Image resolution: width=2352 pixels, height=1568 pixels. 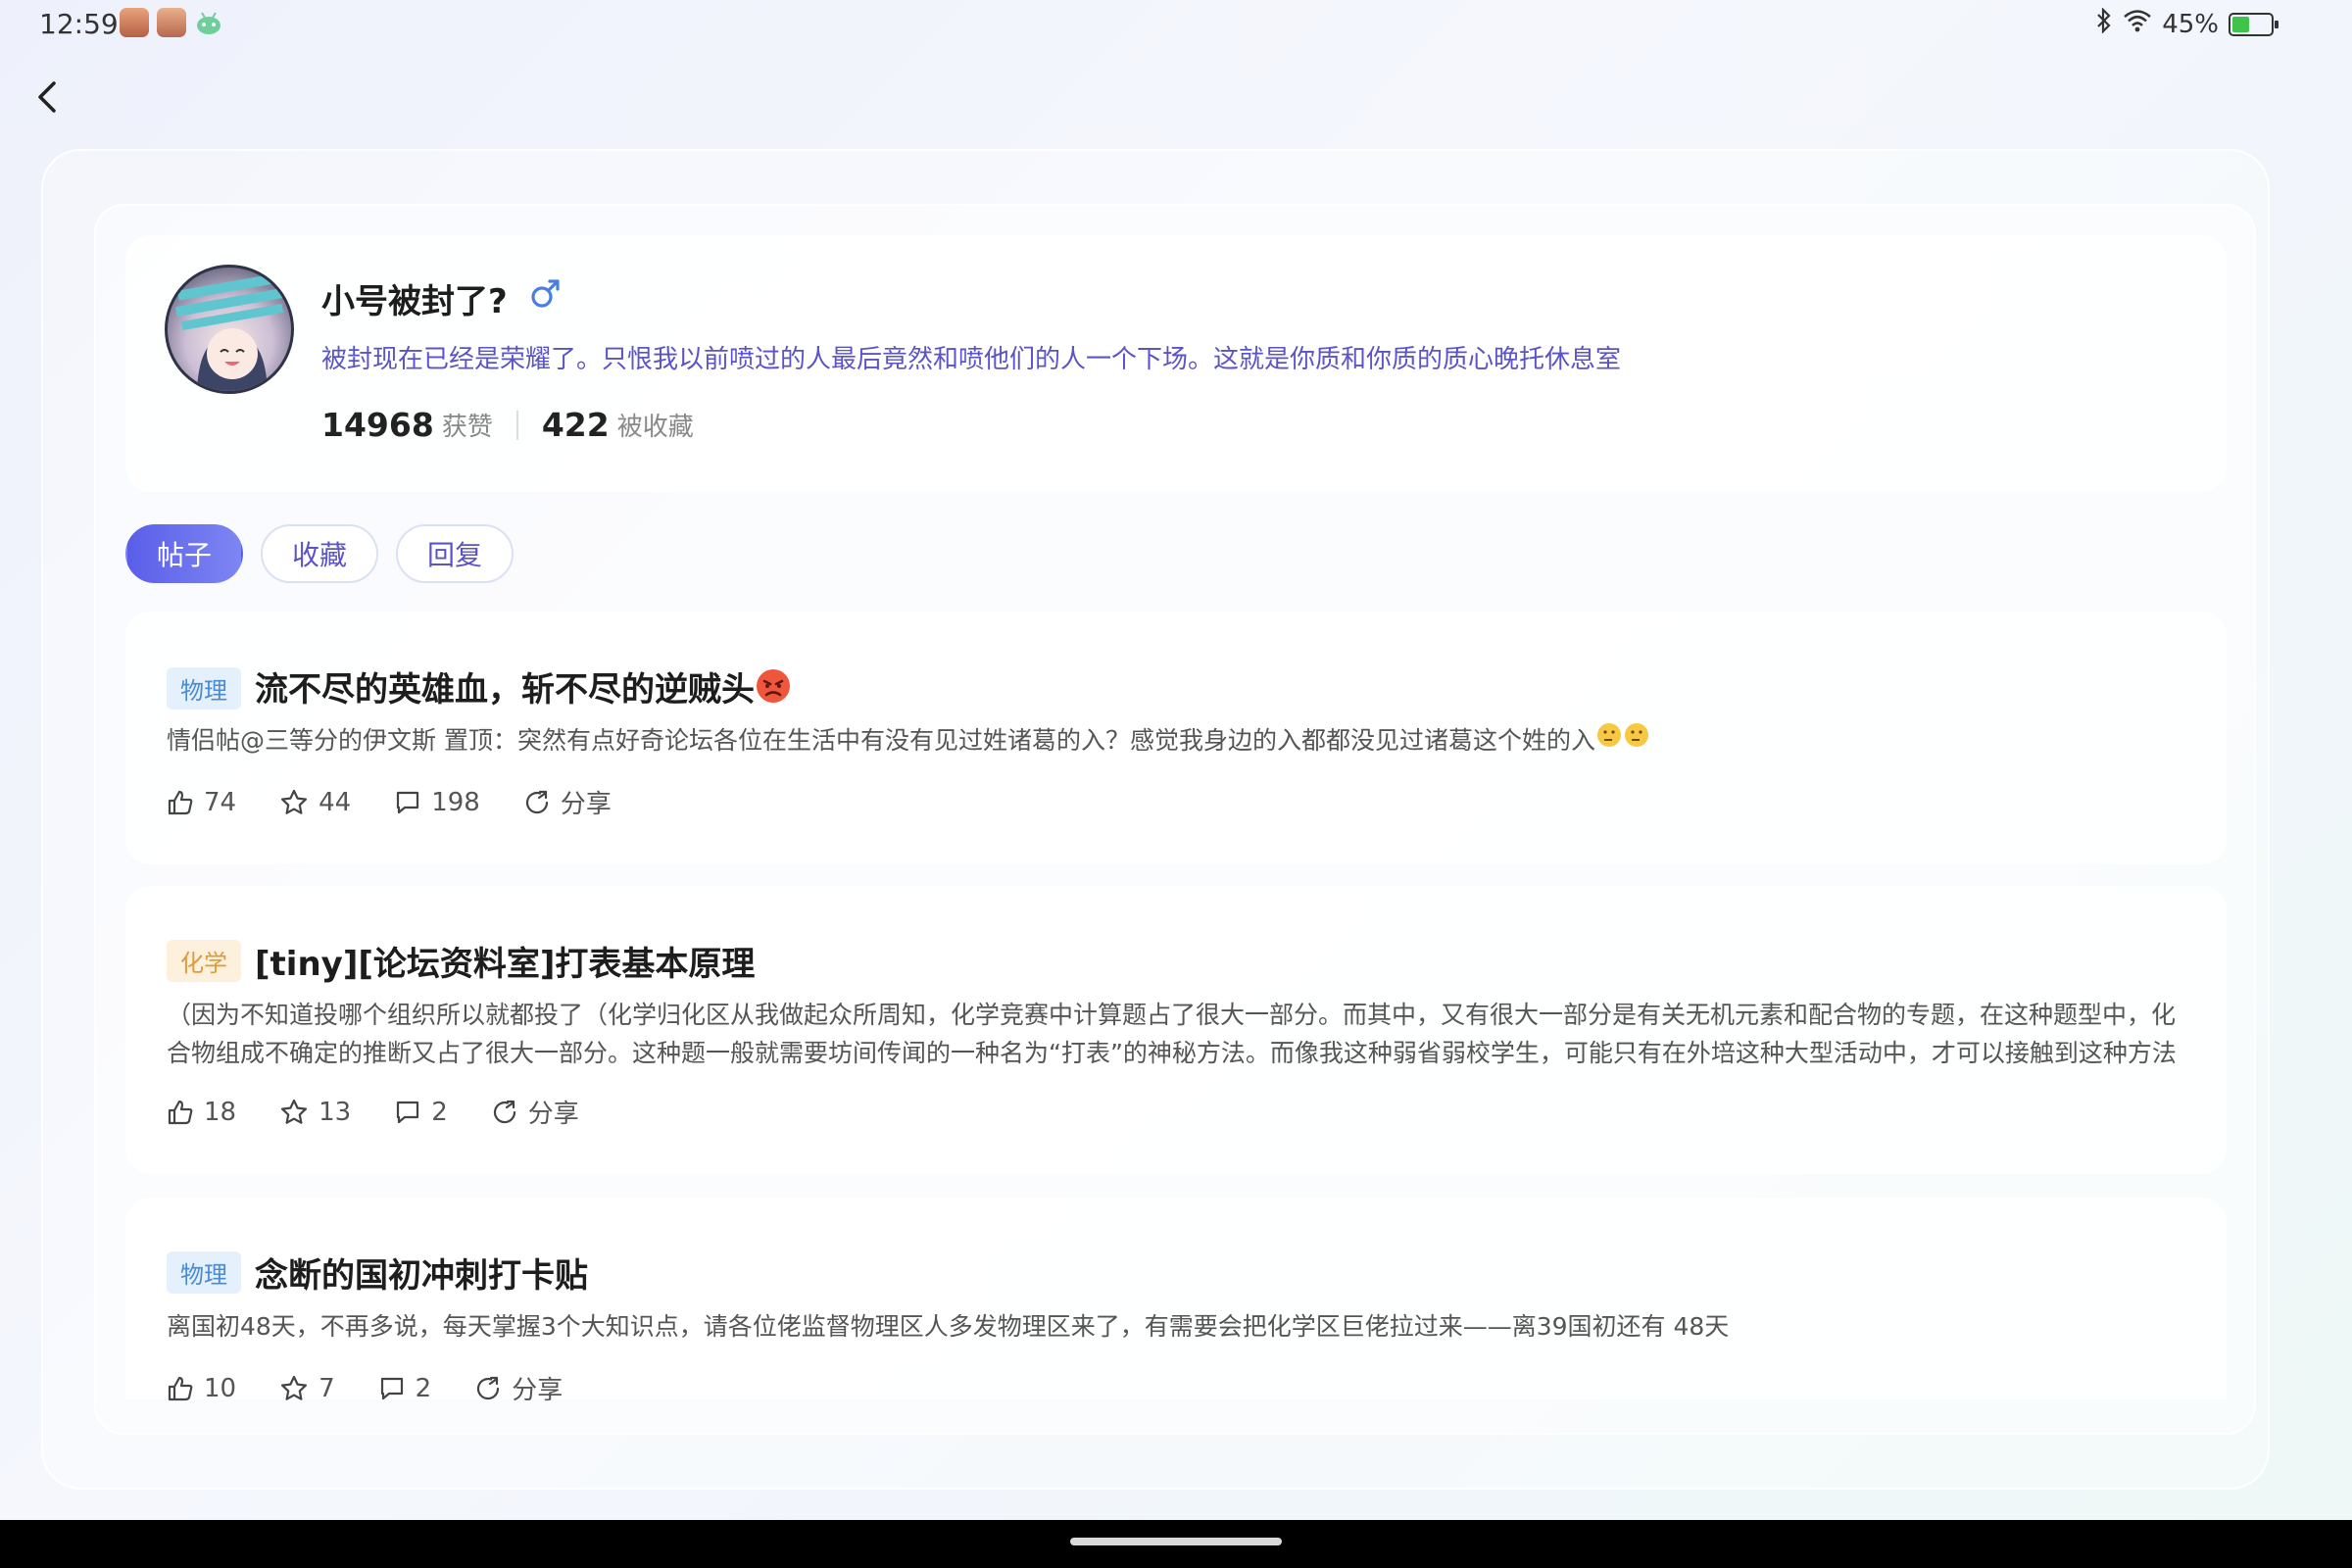 I want to click on post-title: 念断的国初冲刺打卡贴, so click(x=421, y=1273).